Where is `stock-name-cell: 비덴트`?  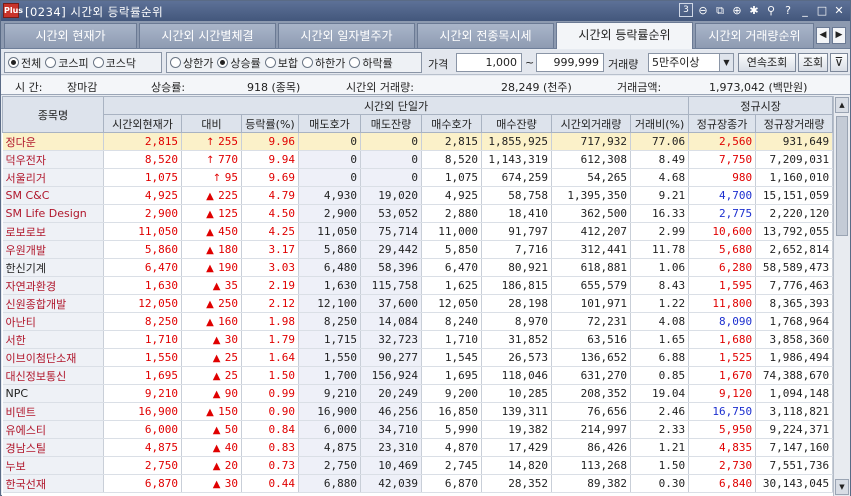
stock-name-cell: 비덴트 is located at coordinates (53, 411).